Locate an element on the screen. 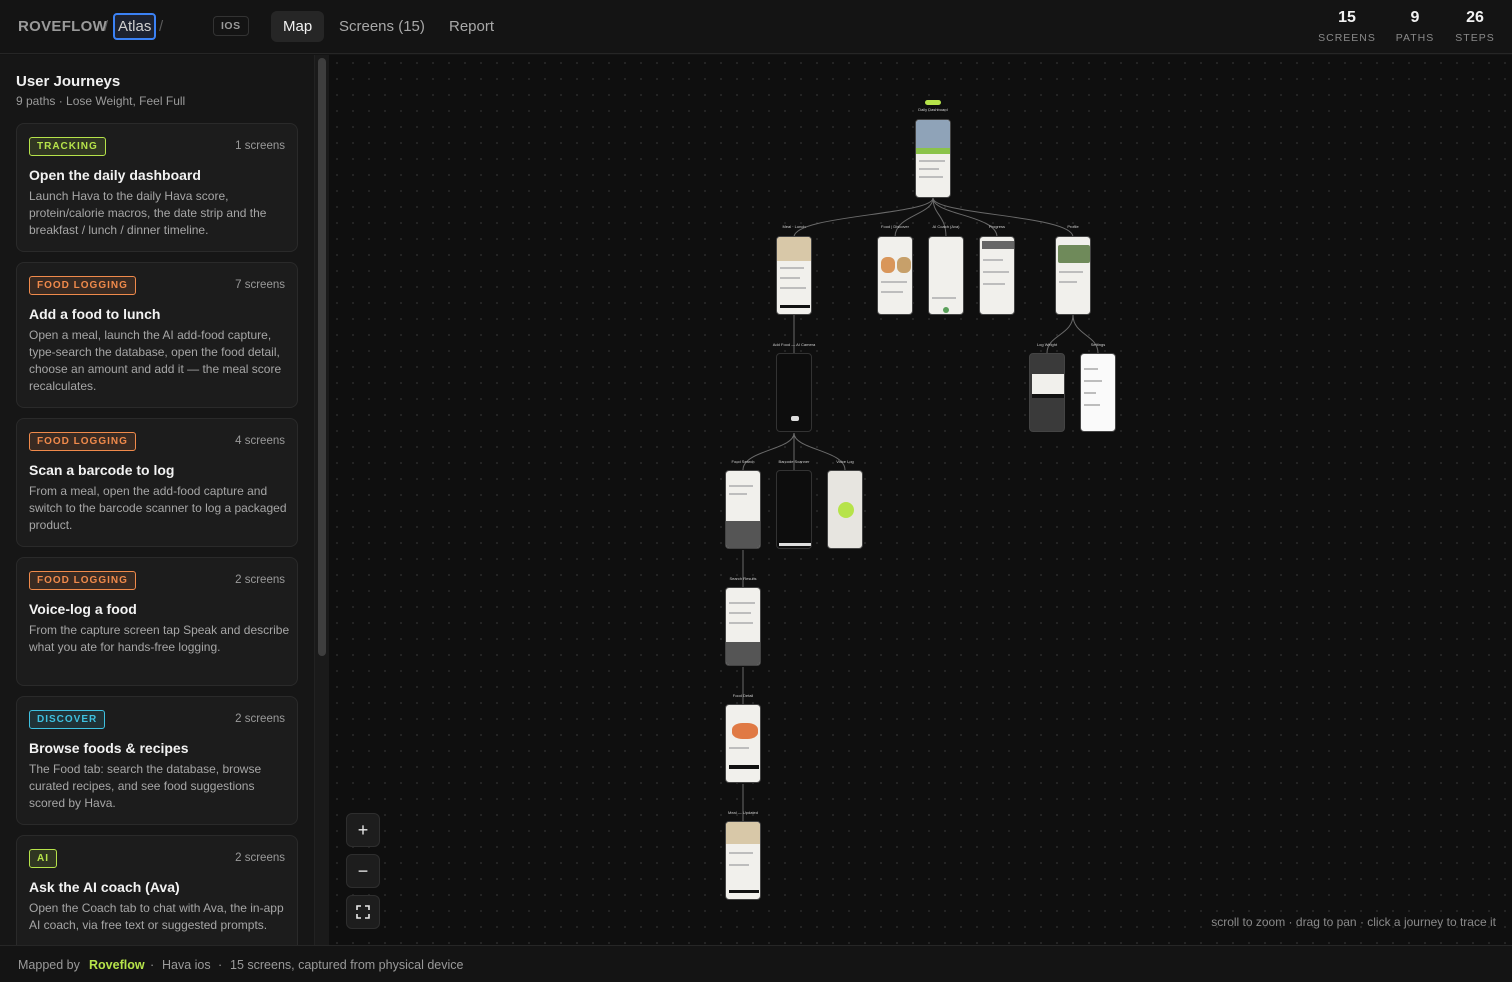 This screenshot has height=982, width=1512. node-label: Profile is located at coordinates (1073, 226).